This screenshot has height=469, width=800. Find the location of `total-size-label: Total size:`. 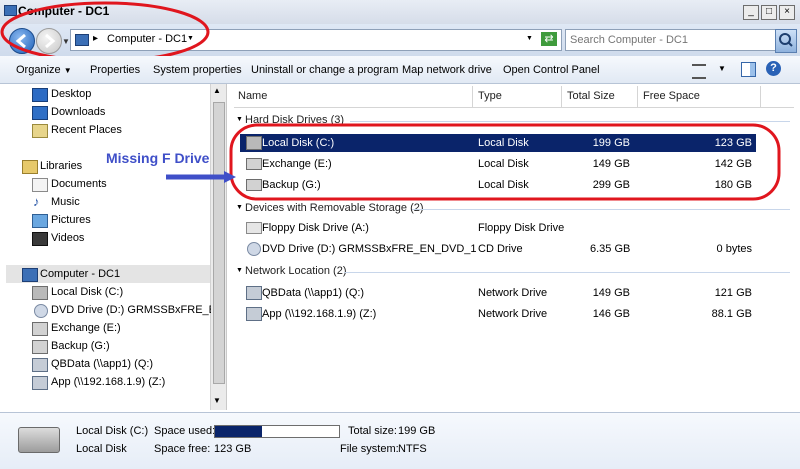

total-size-label: Total size: is located at coordinates (372, 431).